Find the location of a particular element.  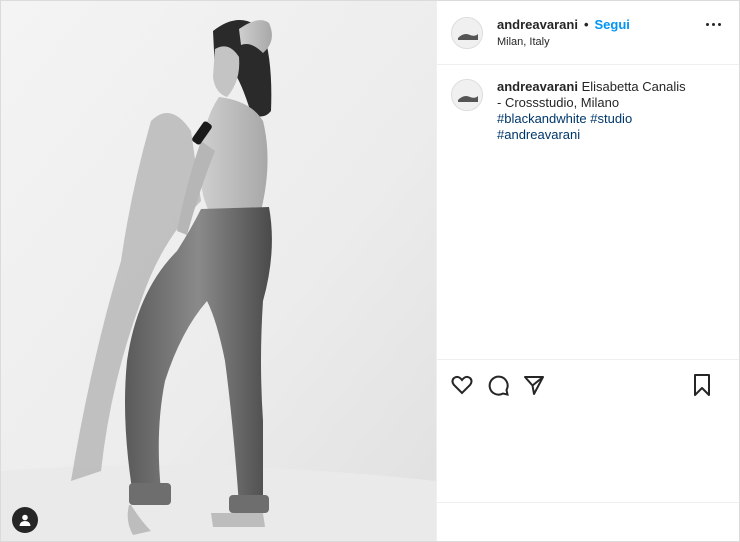

post-header: andreavarani • Segui Milan, Italy is located at coordinates (588, 33).